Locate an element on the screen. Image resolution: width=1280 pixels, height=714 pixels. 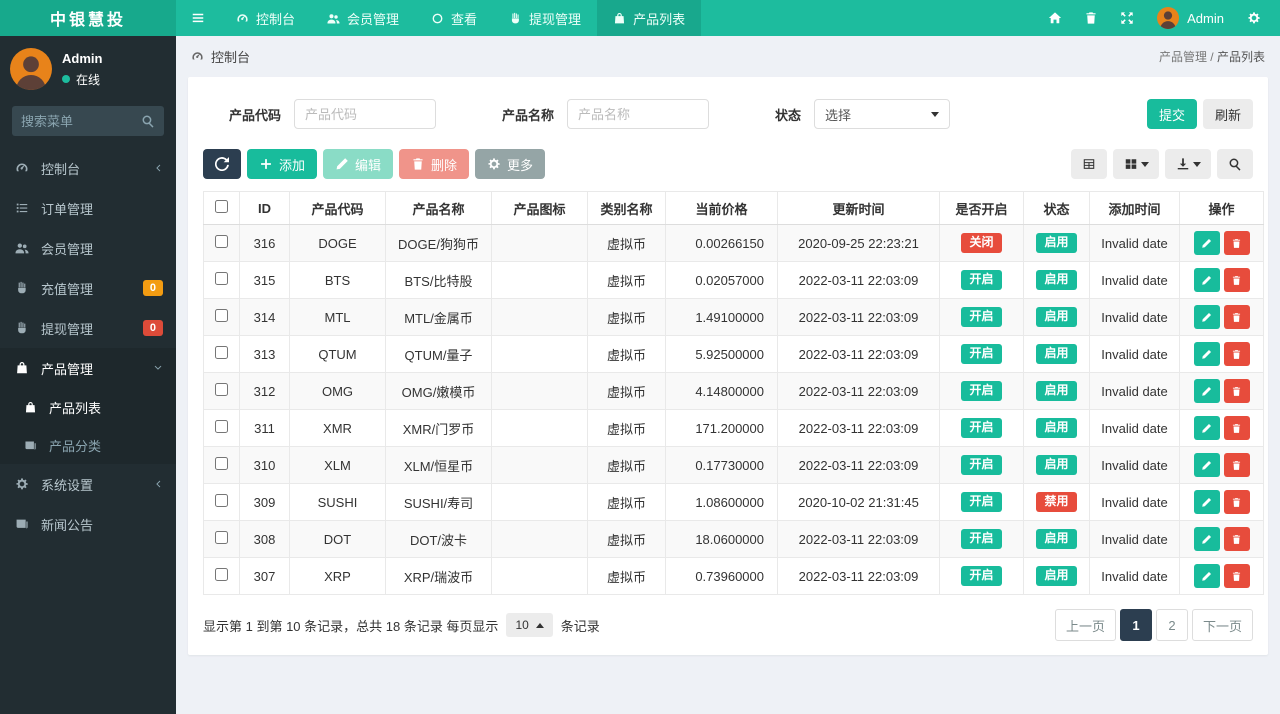
sidebar-item-withdraw: 提现管理 0 is located at coordinates (88, 328).